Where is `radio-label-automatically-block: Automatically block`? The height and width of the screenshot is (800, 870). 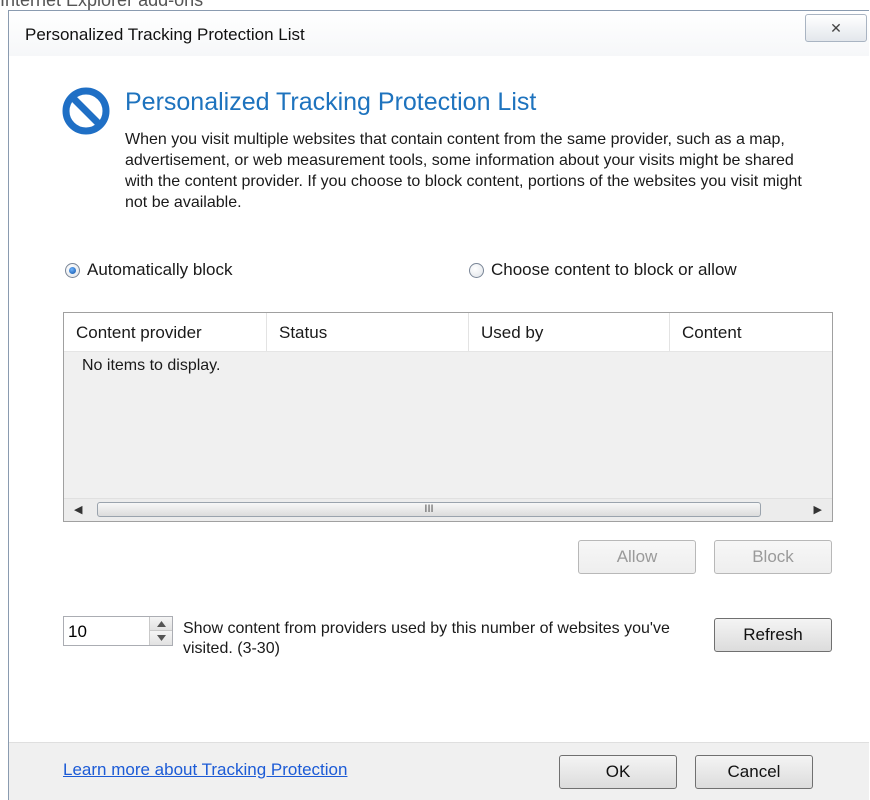
radio-label-automatically-block: Automatically block is located at coordinates (160, 269).